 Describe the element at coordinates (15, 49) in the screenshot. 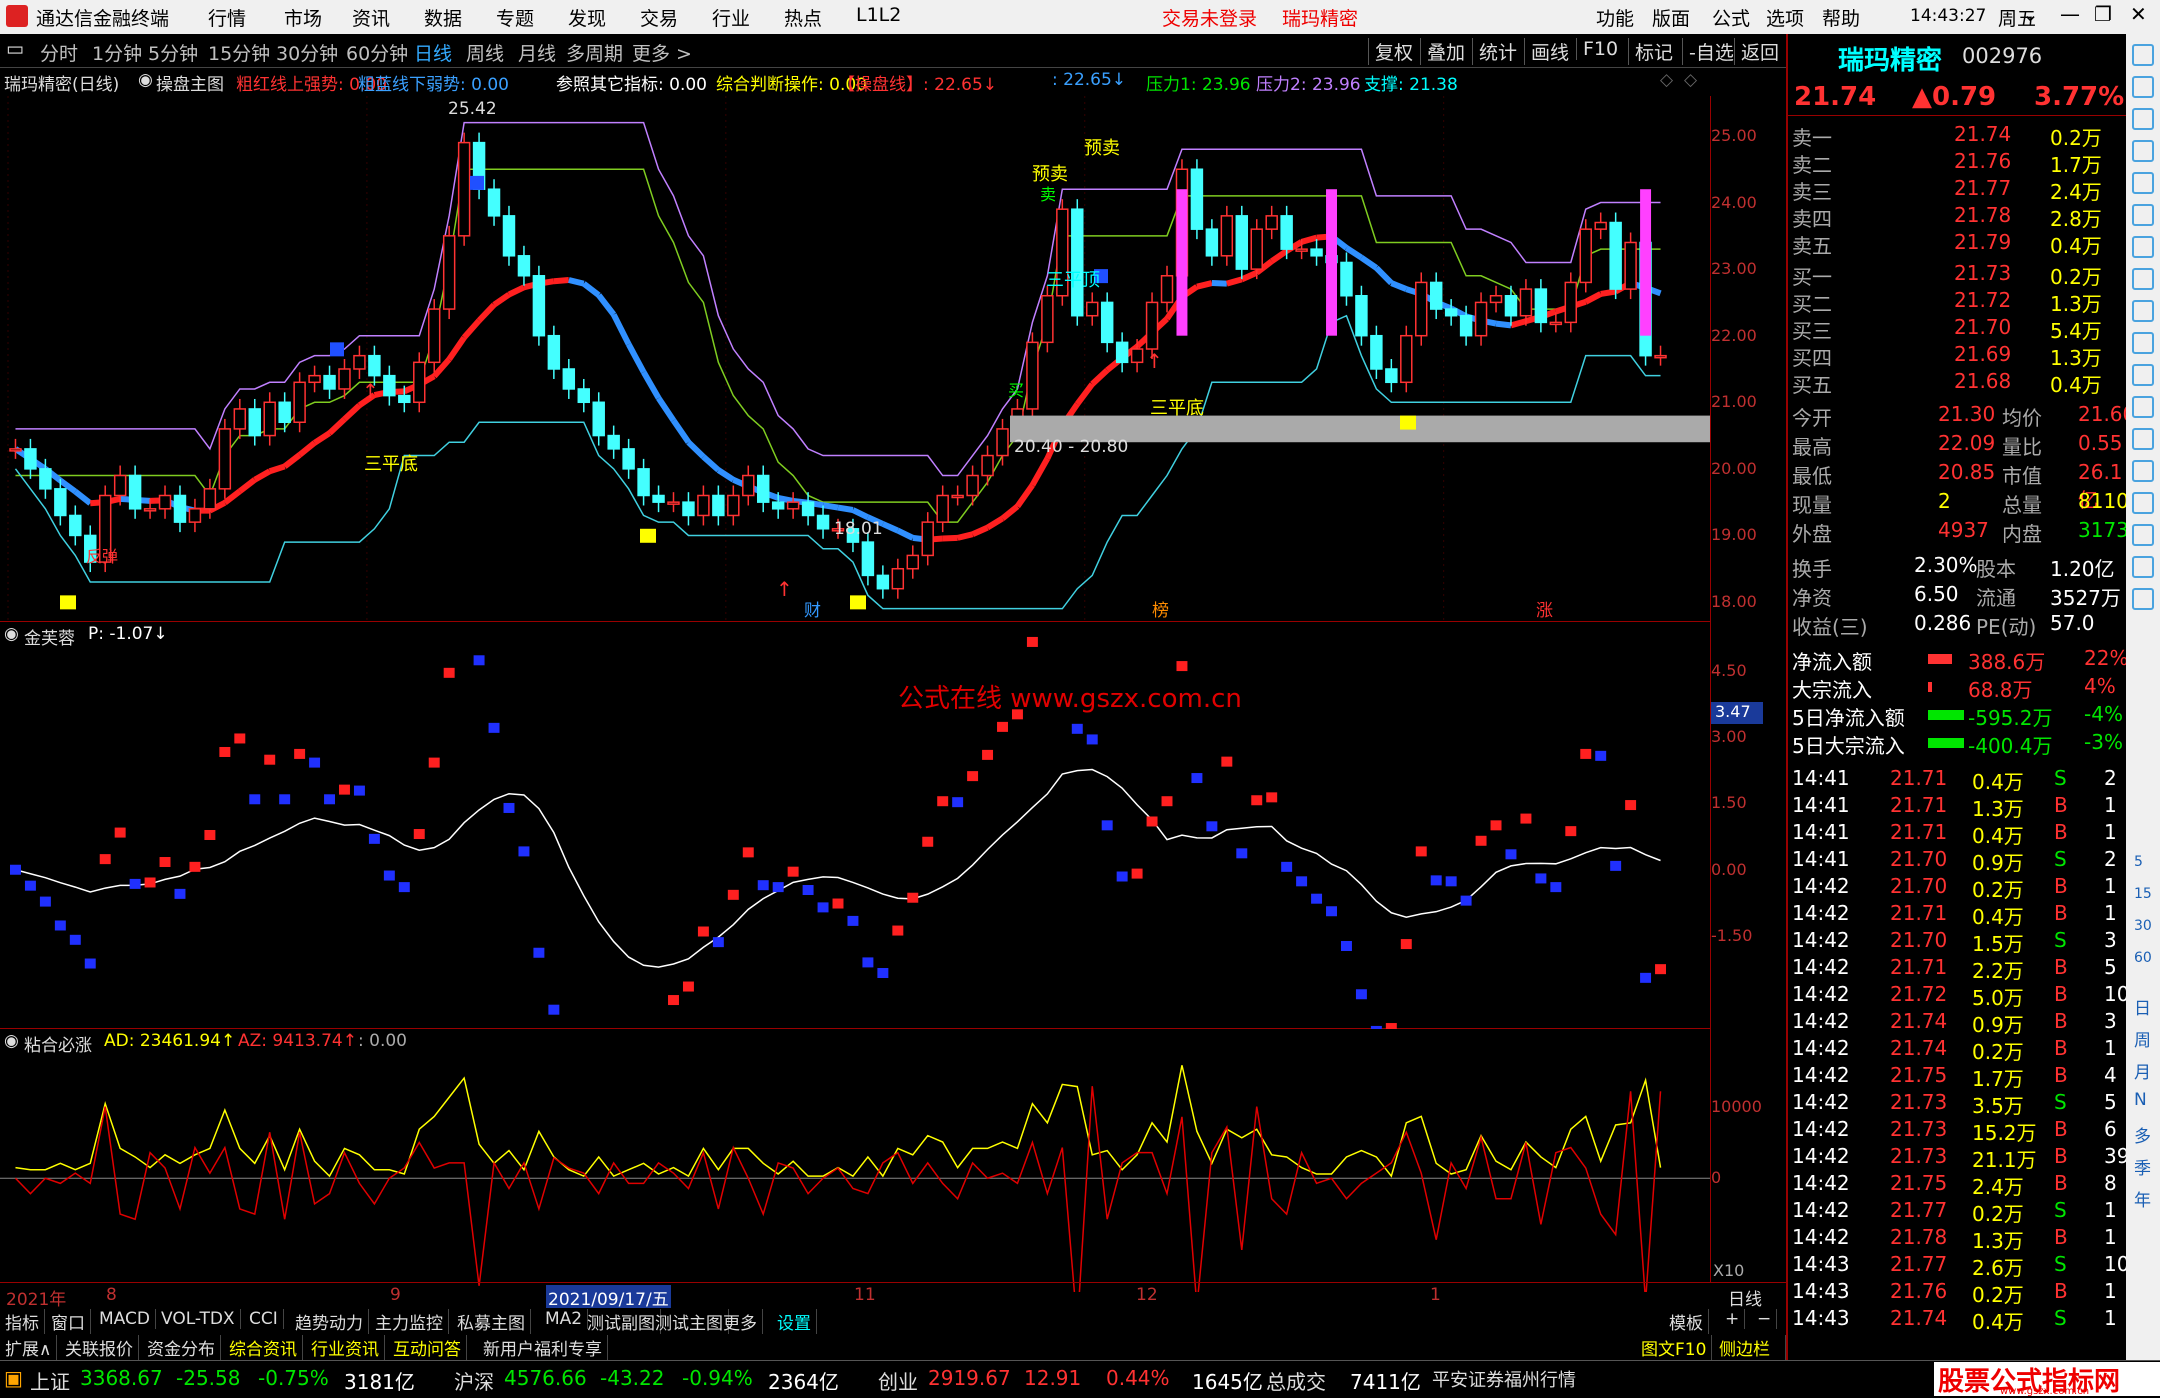

I see `toolbar-toggle-icon: ▭` at that location.